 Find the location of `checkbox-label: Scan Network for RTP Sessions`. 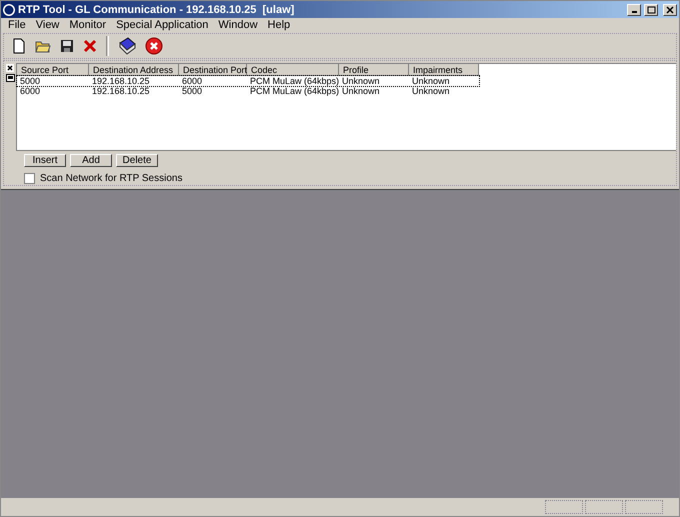

checkbox-label: Scan Network for RTP Sessions is located at coordinates (111, 178).